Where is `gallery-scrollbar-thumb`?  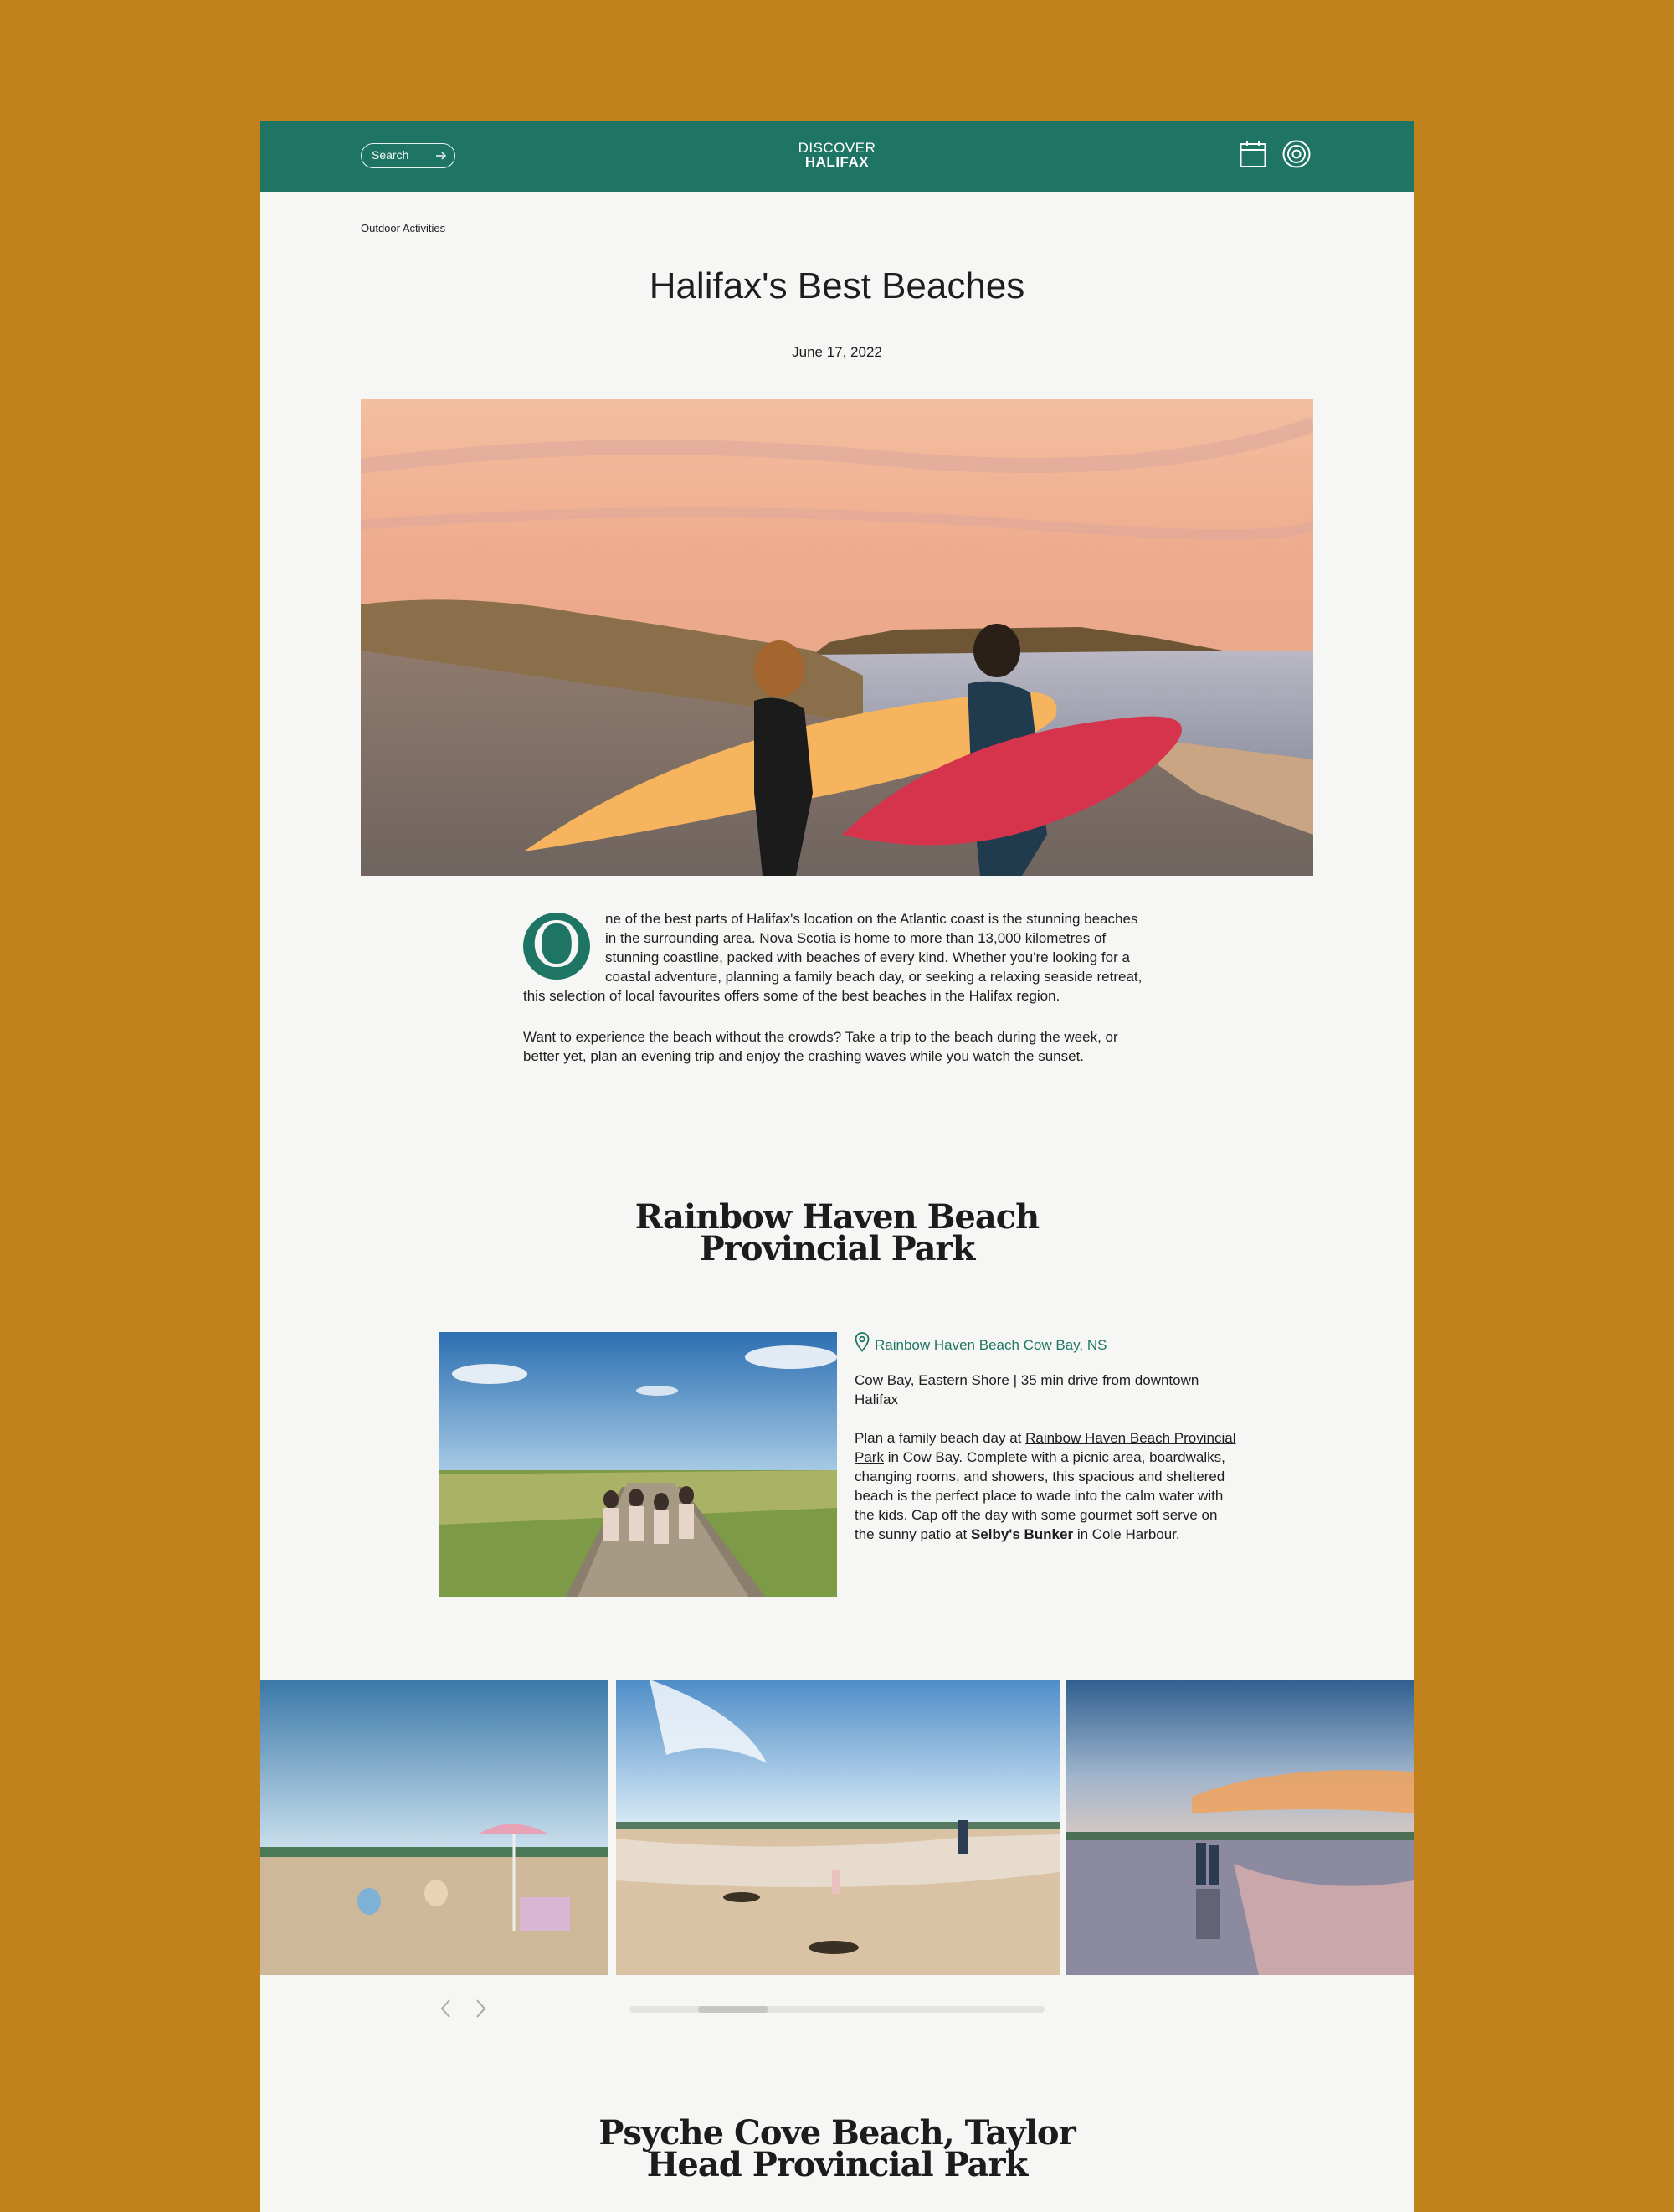 gallery-scrollbar-thumb is located at coordinates (733, 2009).